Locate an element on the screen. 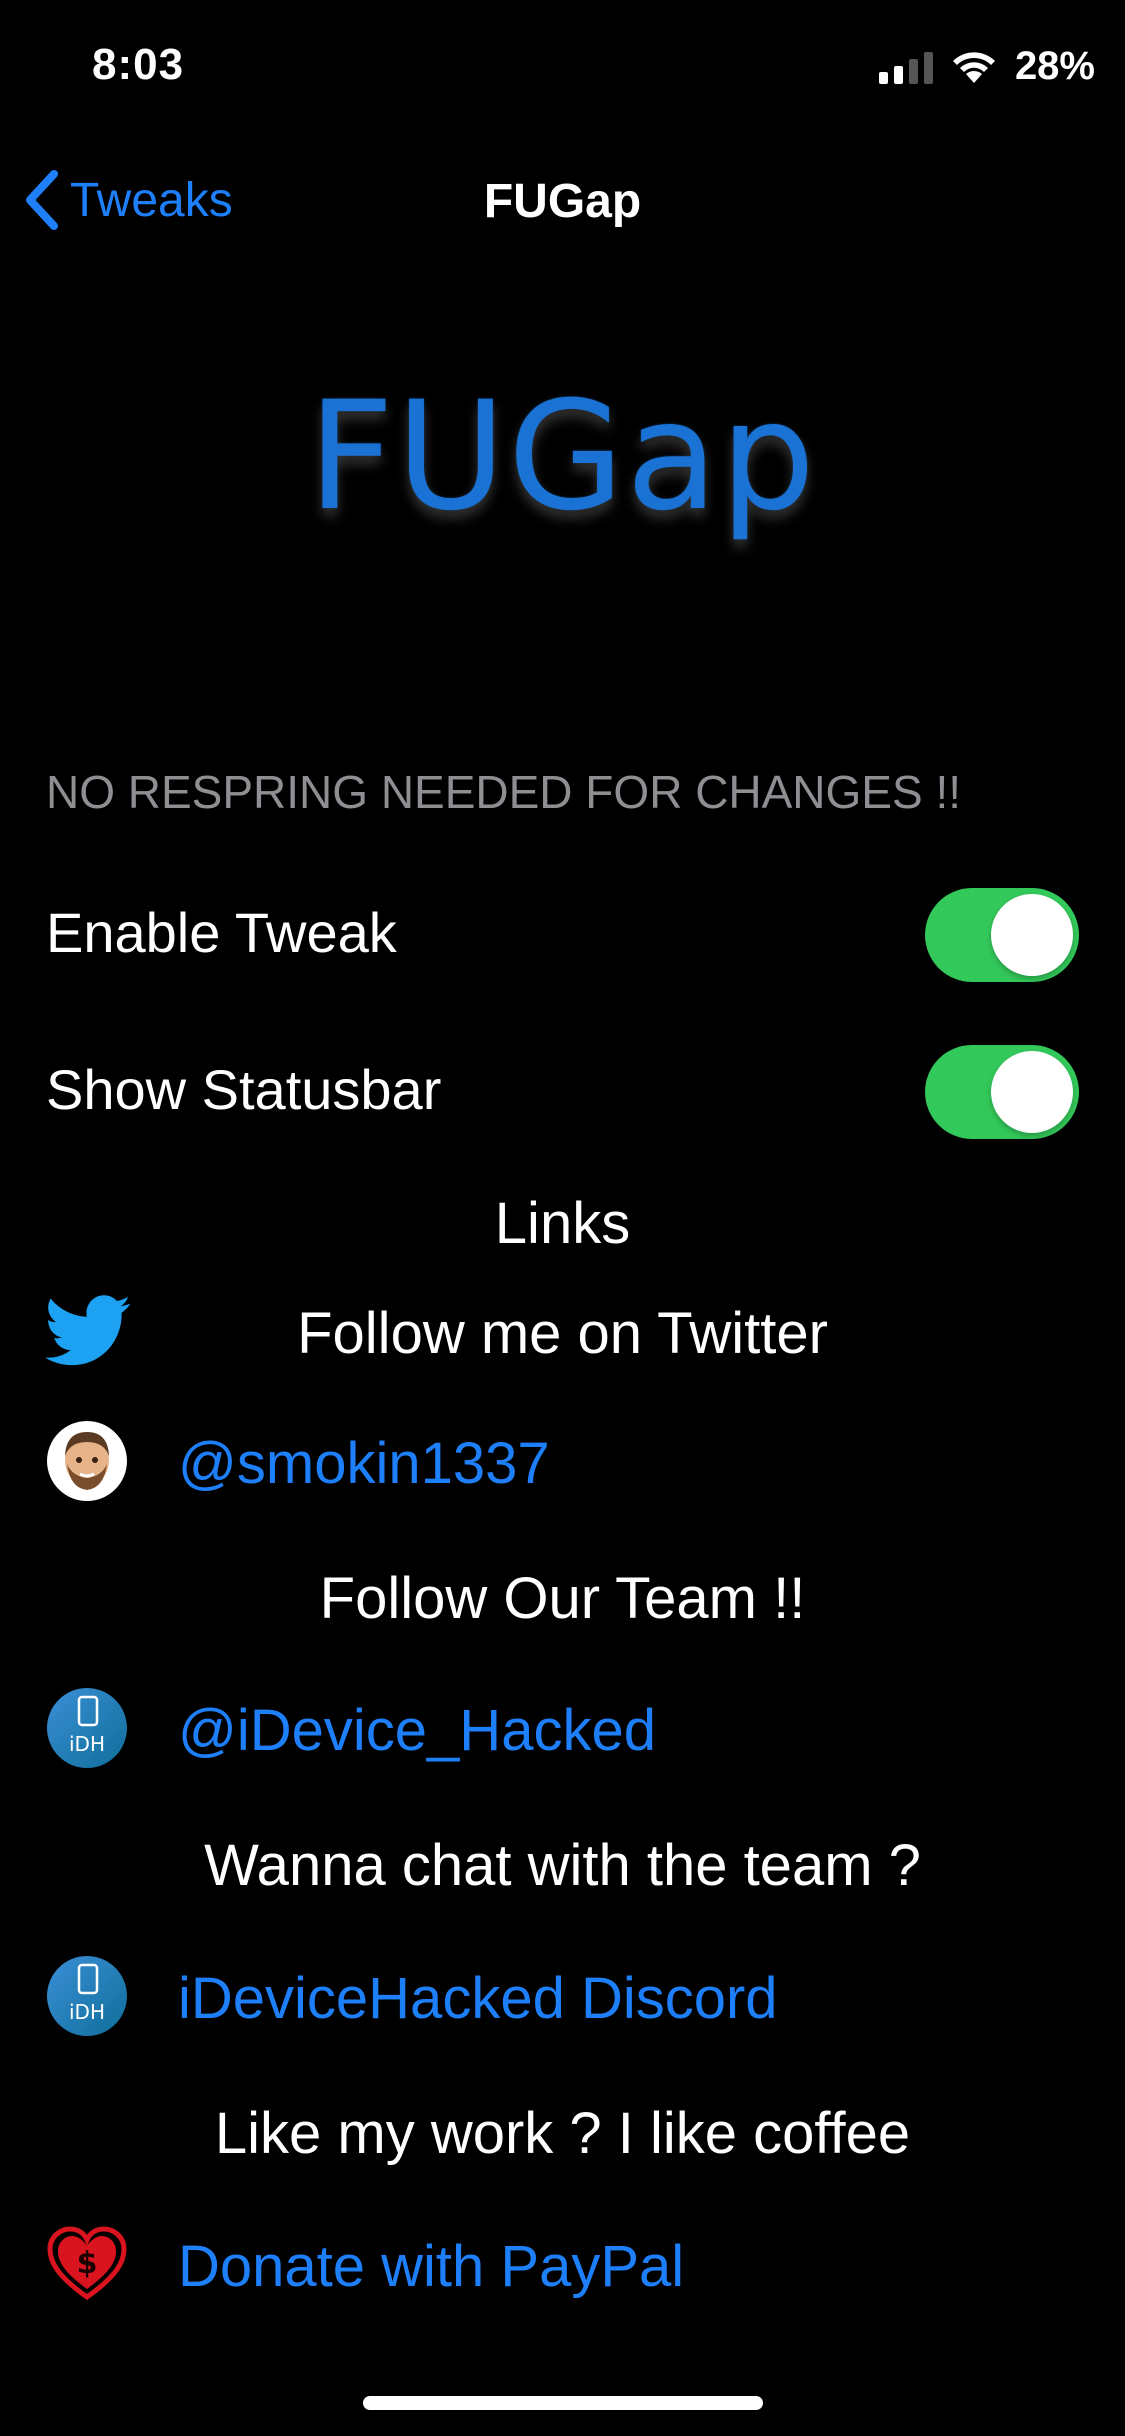  idevice-hacked-link-row: iDH @iDevice_Hacked is located at coordinates (562, 1727).